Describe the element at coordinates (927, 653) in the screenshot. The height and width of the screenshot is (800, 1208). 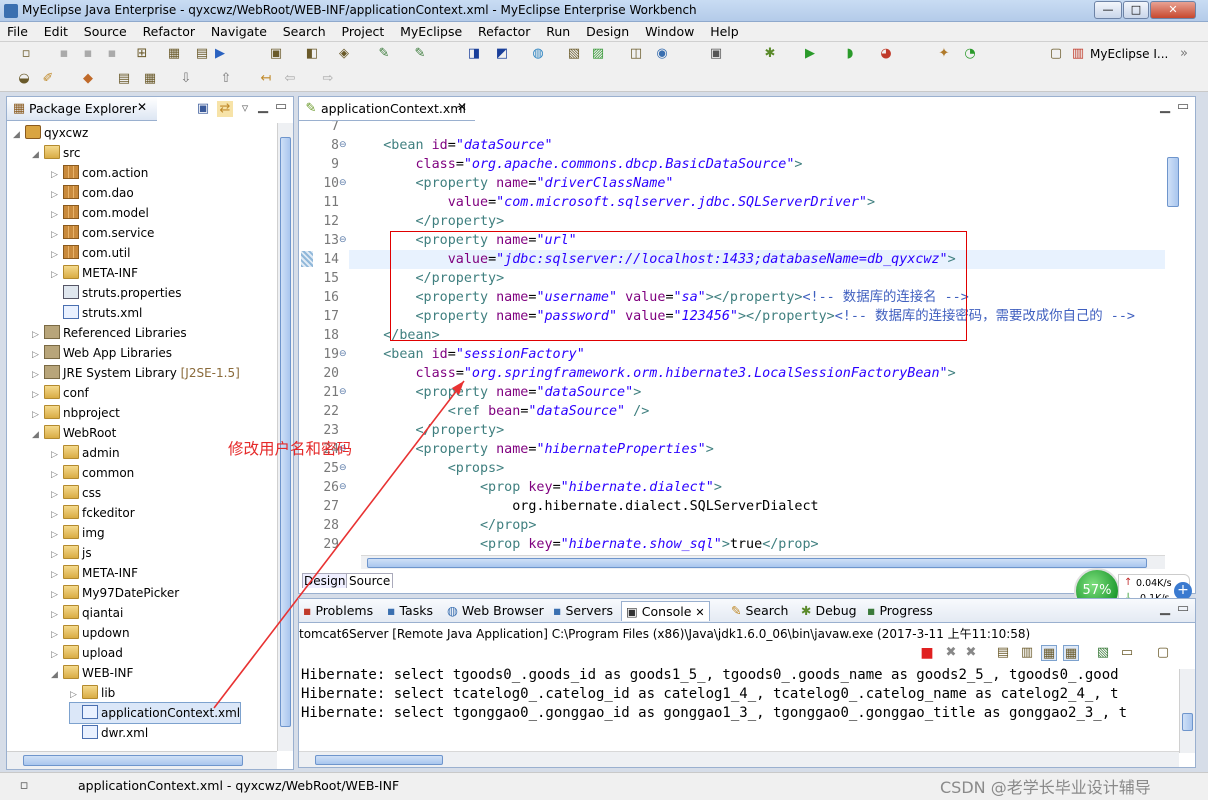
I see `terminate-icon: ■` at that location.